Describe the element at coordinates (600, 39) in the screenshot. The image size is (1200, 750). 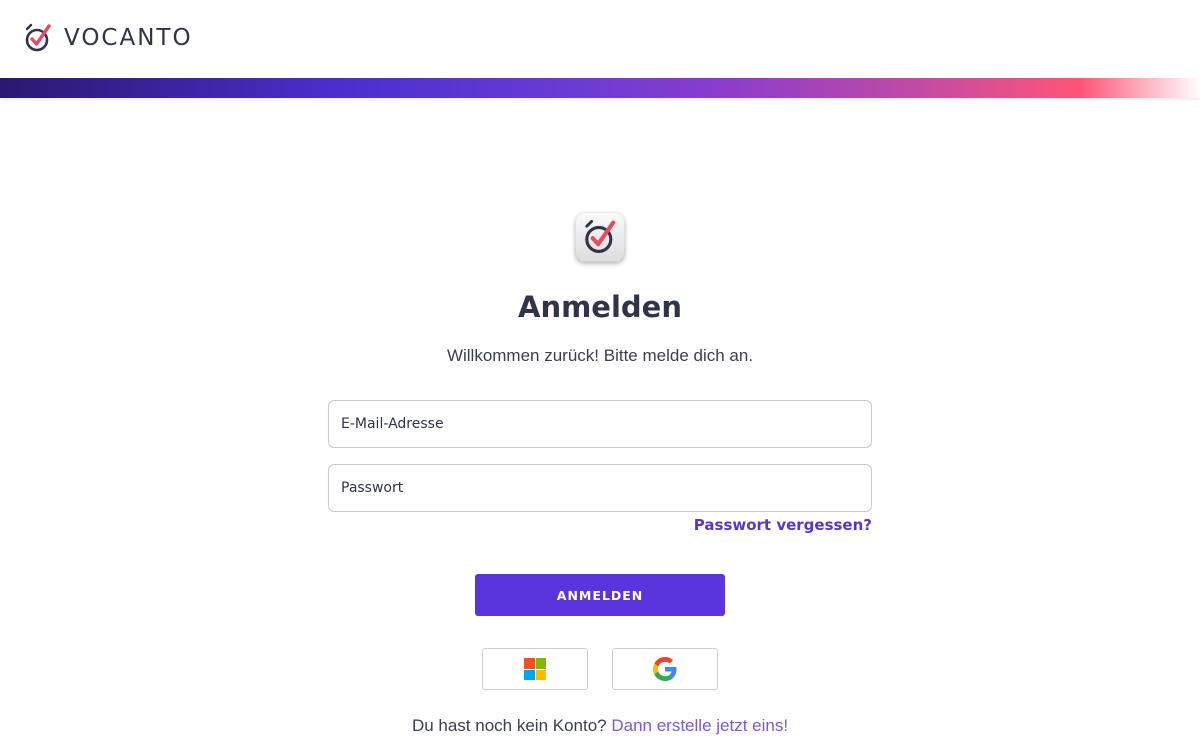
I see `top-header: VOCANTO` at that location.